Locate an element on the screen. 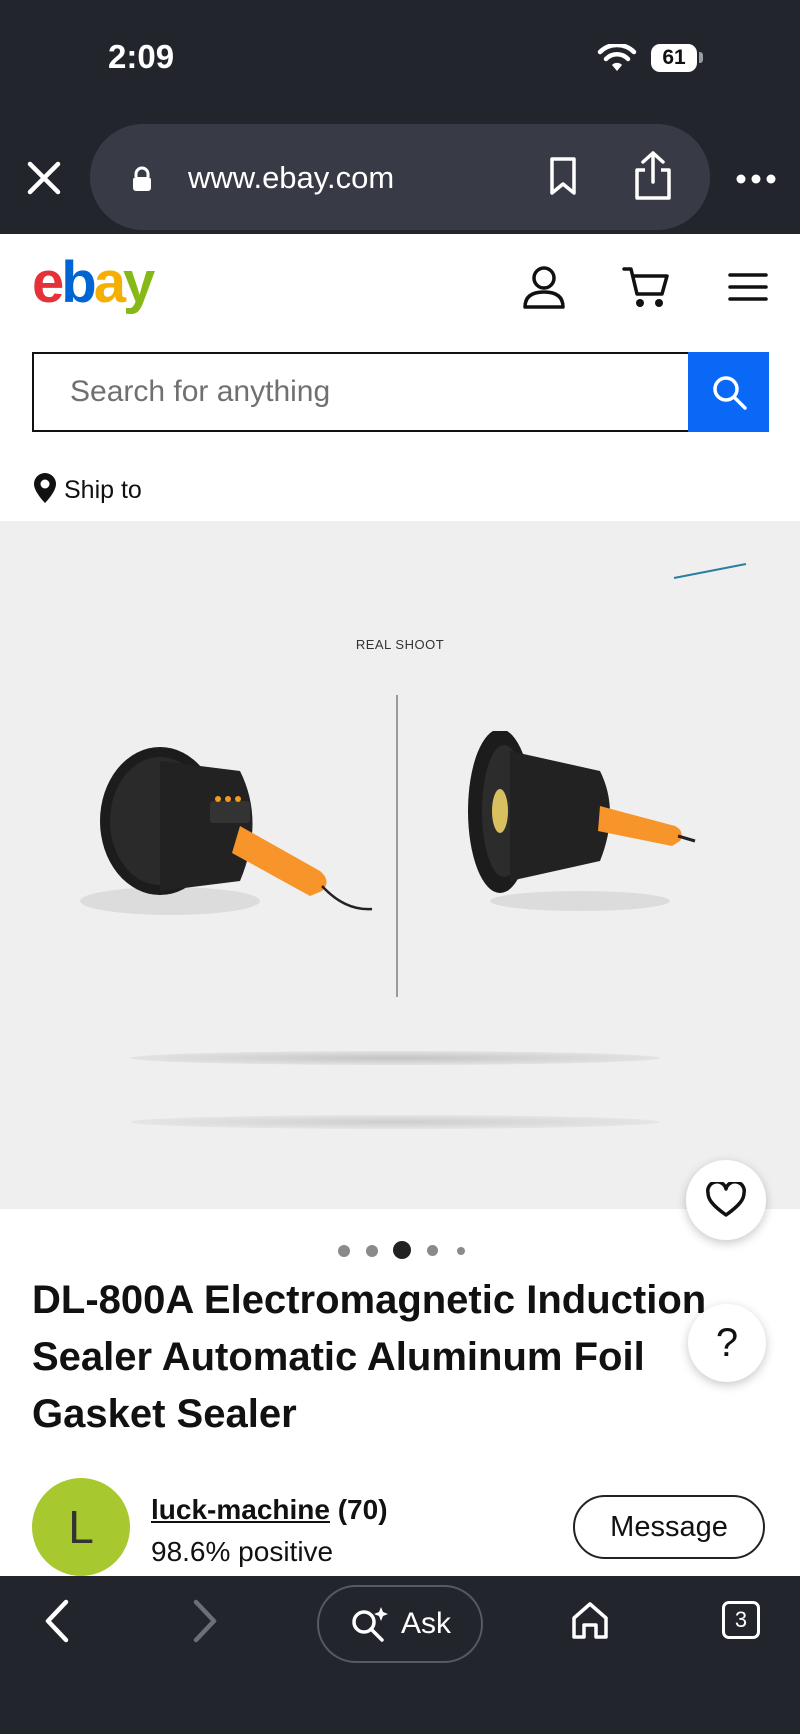 The width and height of the screenshot is (800, 1734). share-icon is located at coordinates (653, 176).